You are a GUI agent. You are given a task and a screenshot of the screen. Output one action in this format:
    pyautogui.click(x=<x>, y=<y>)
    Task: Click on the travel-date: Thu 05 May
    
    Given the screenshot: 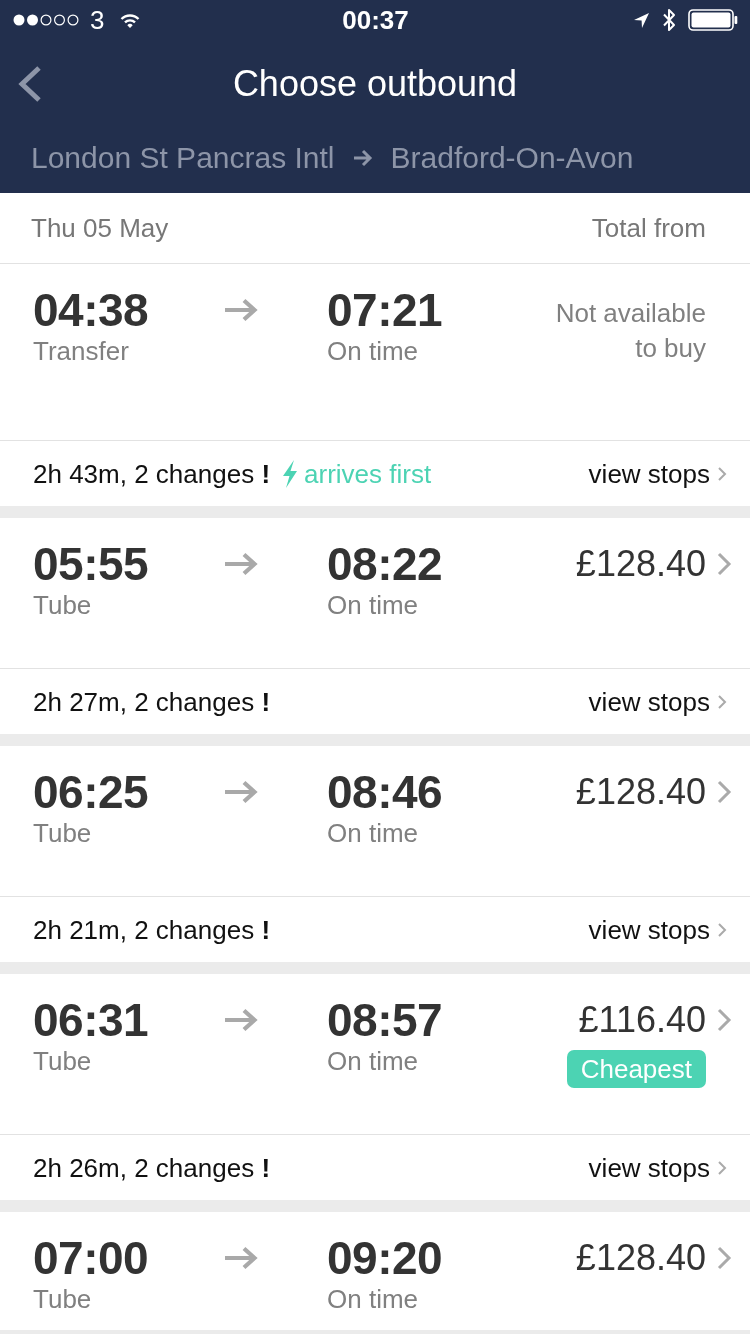 What is the action you would take?
    pyautogui.click(x=100, y=228)
    